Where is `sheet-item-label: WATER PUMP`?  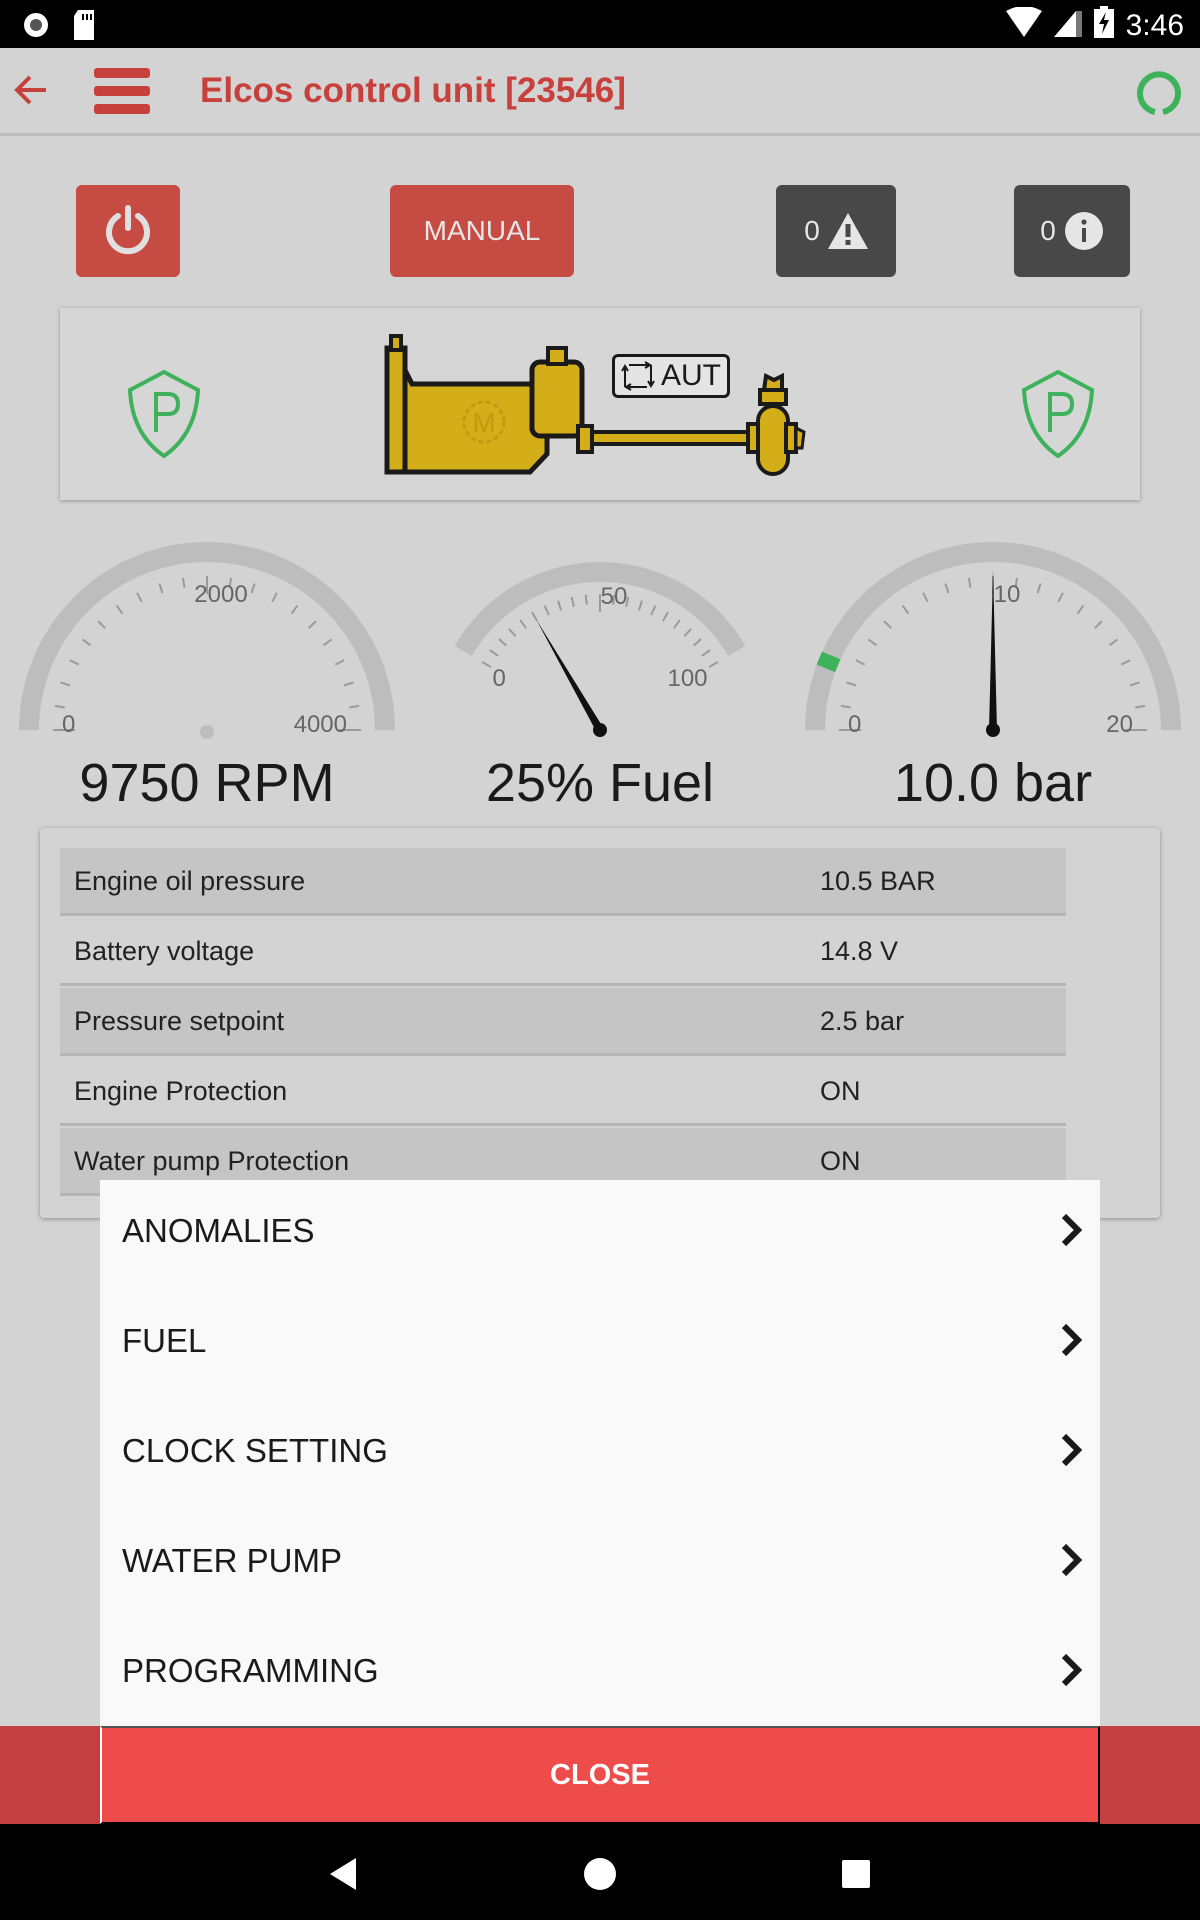 sheet-item-label: WATER PUMP is located at coordinates (232, 1560).